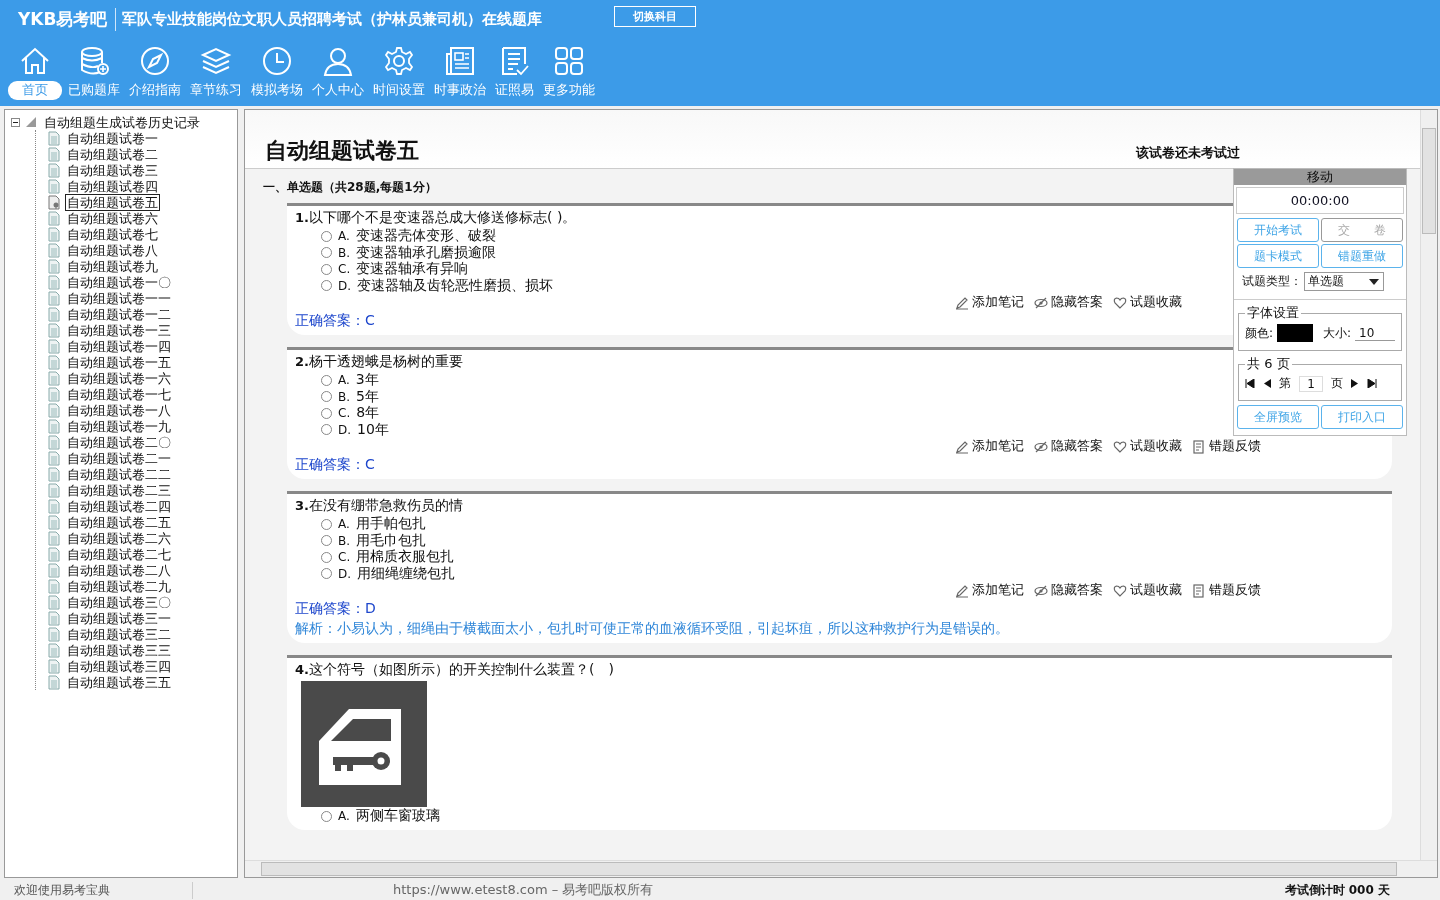  I want to click on heart-icon, so click(1120, 302).